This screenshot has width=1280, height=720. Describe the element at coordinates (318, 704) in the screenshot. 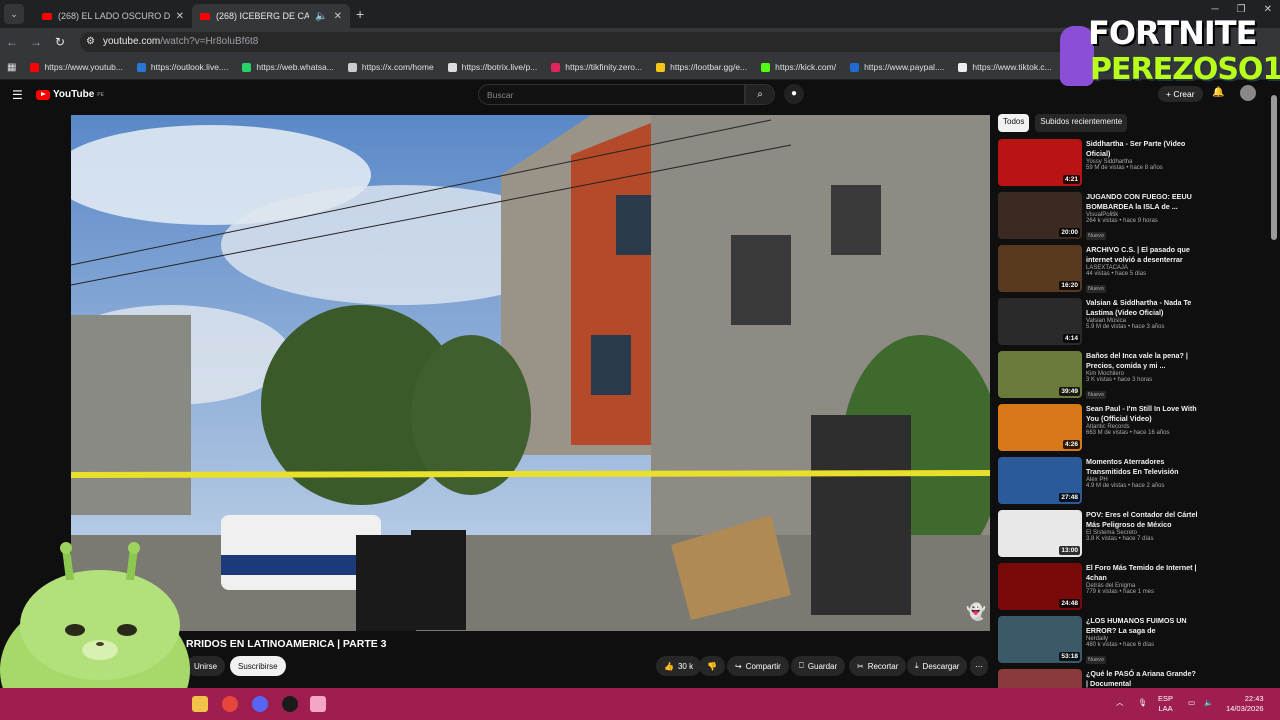

I see `app-icon` at that location.